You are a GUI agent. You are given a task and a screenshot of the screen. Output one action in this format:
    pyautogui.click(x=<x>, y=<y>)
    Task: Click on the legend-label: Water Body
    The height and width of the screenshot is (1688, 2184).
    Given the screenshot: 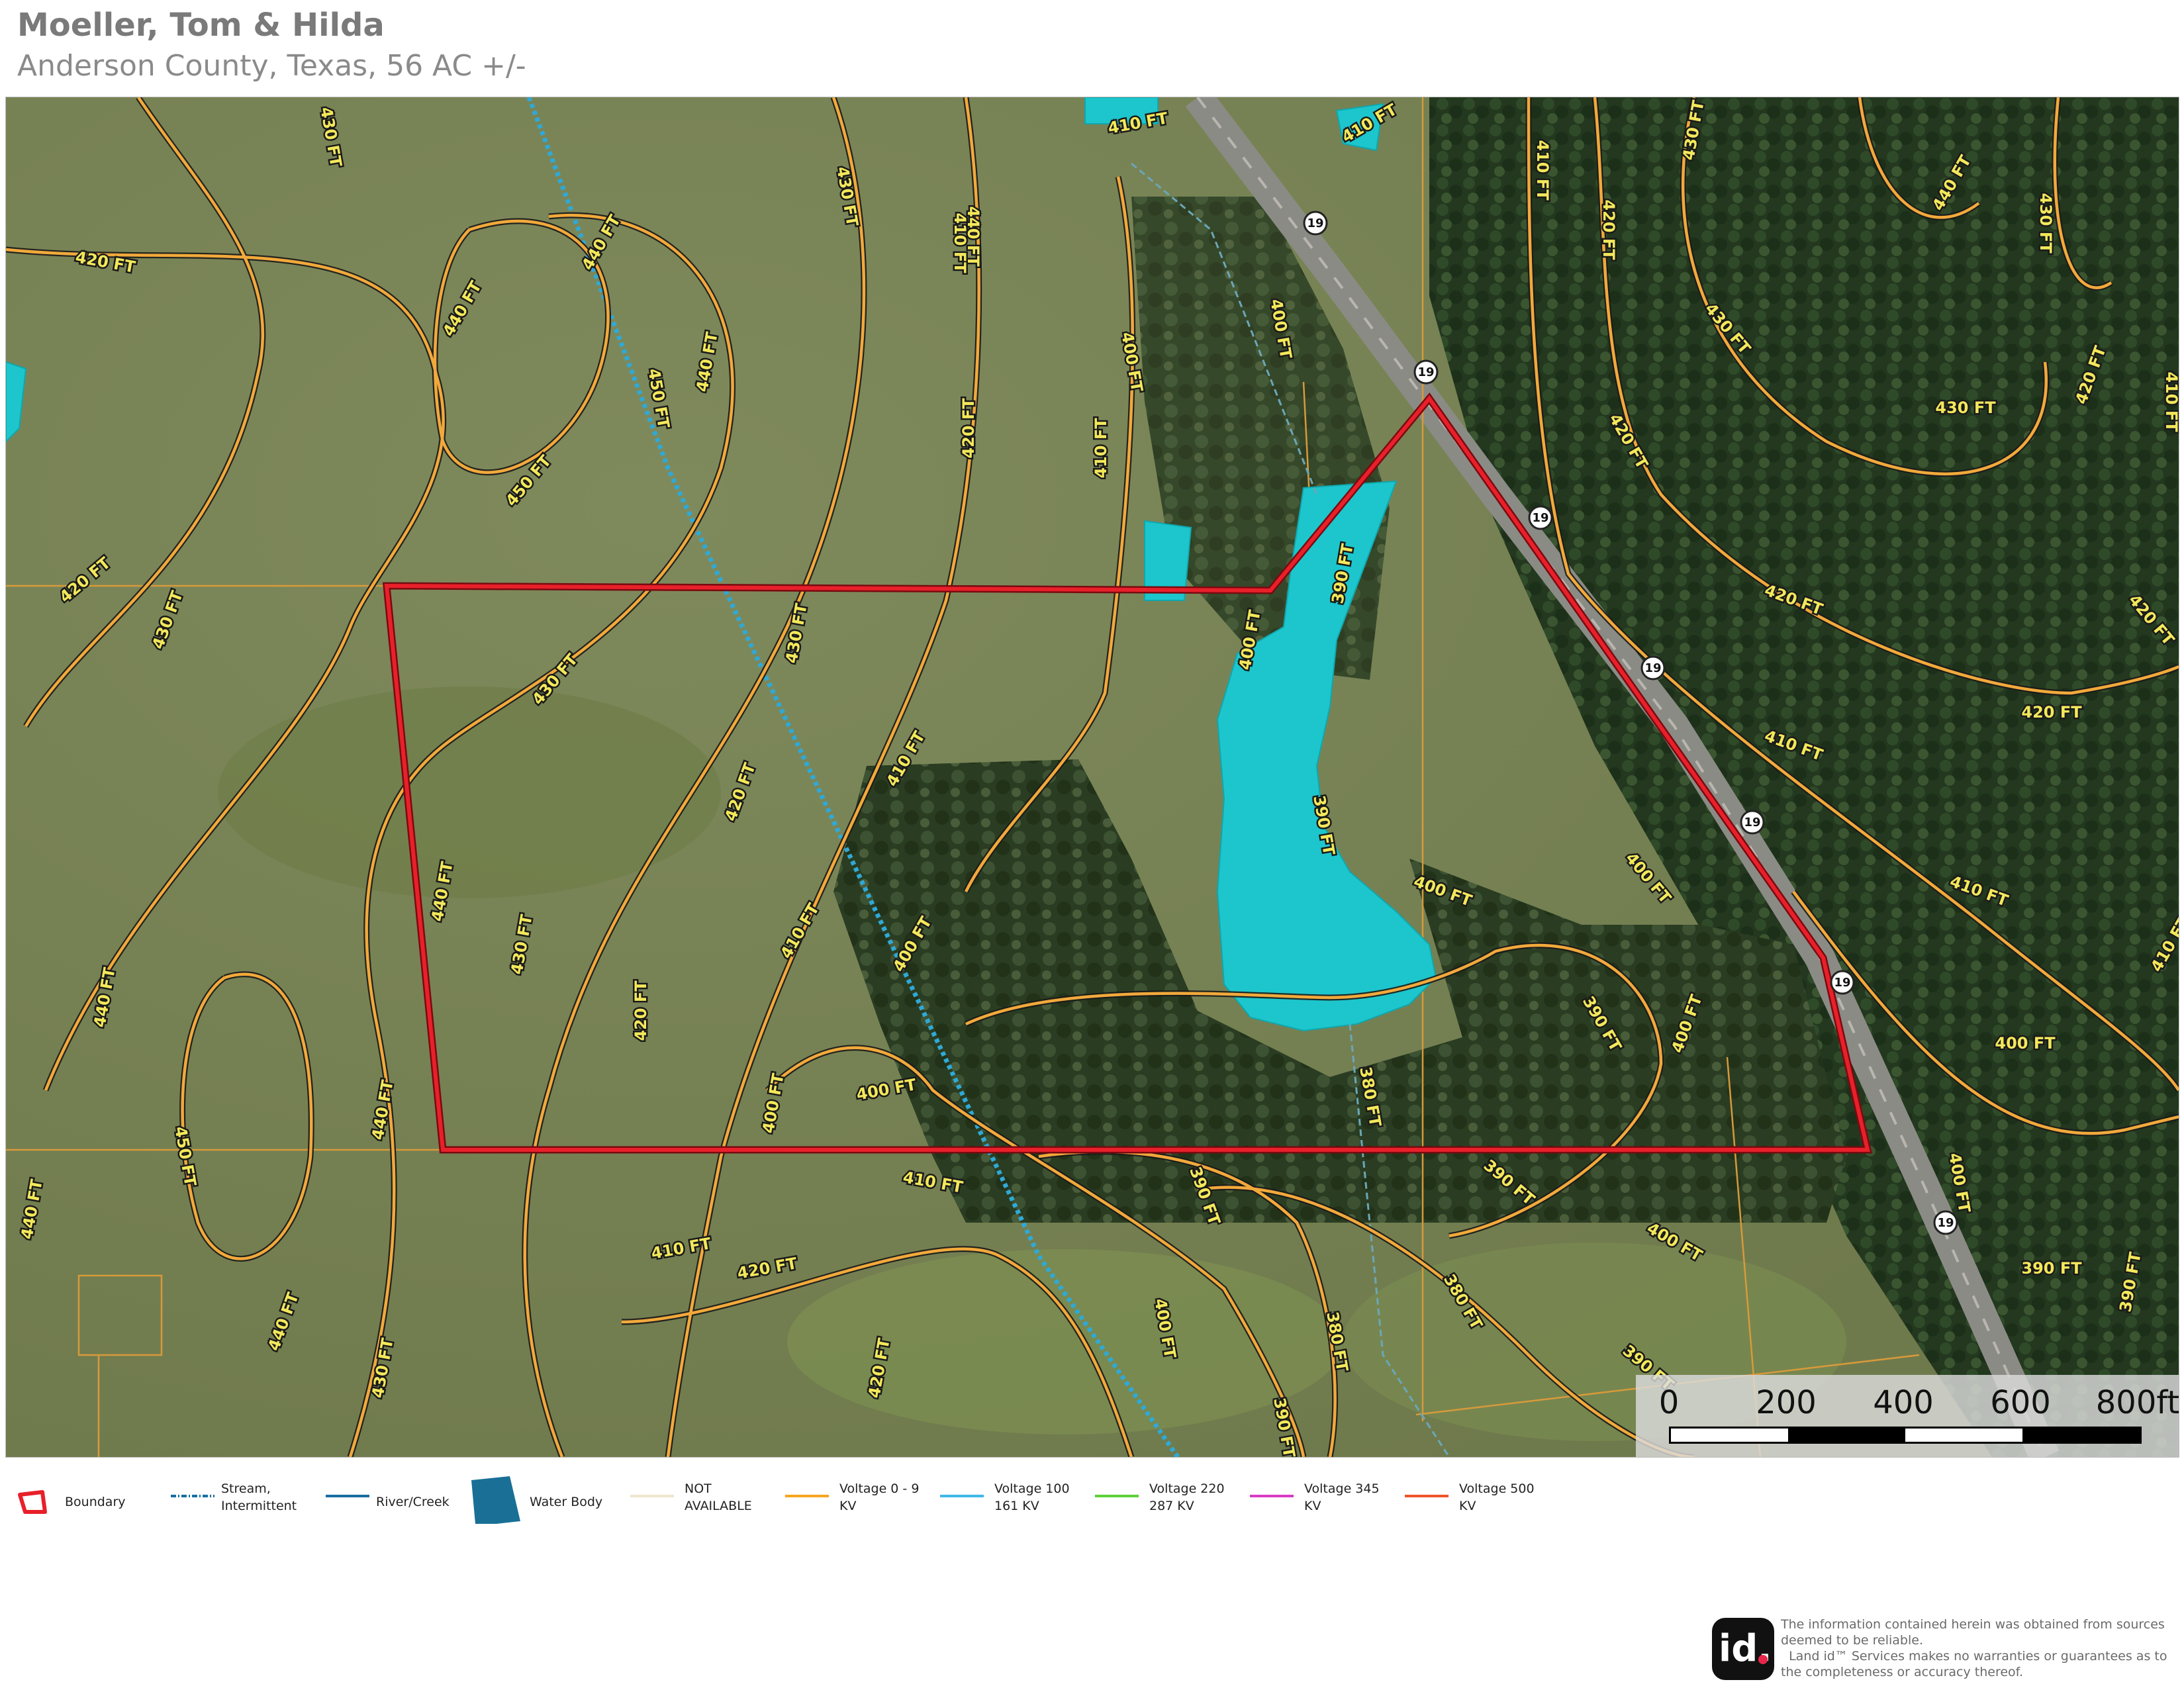 What is the action you would take?
    pyautogui.click(x=566, y=1502)
    